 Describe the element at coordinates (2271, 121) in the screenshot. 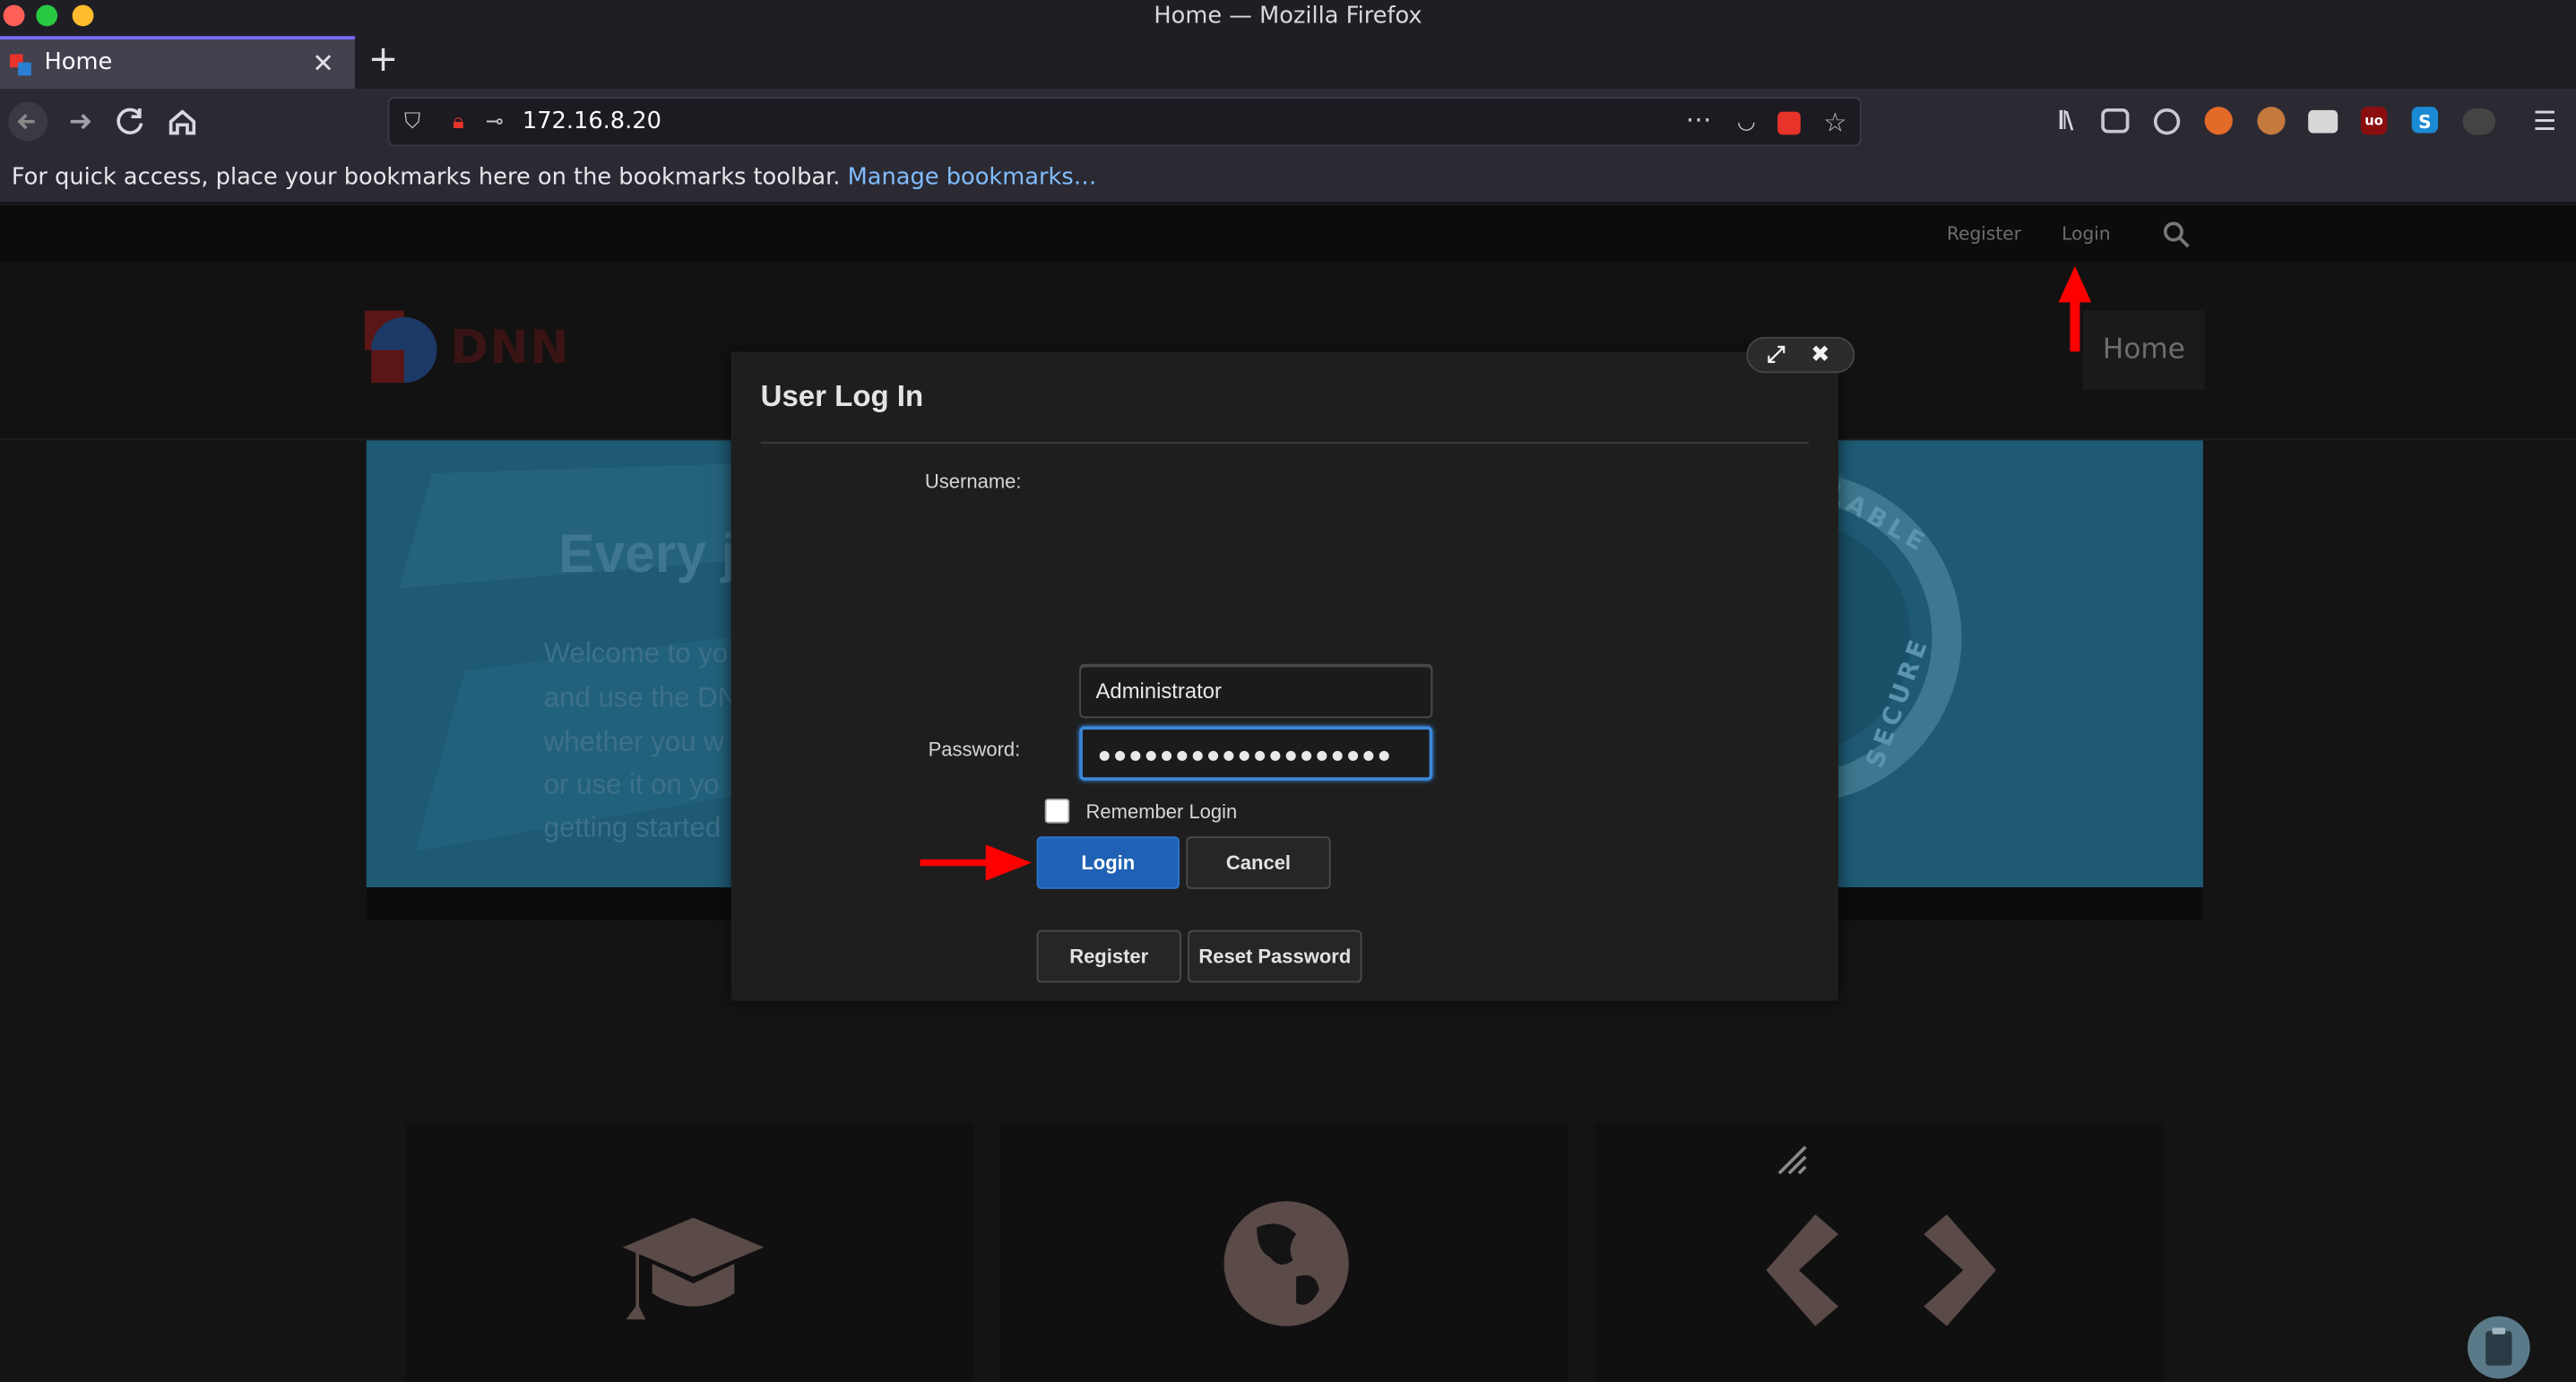

I see `cookie-icon` at that location.